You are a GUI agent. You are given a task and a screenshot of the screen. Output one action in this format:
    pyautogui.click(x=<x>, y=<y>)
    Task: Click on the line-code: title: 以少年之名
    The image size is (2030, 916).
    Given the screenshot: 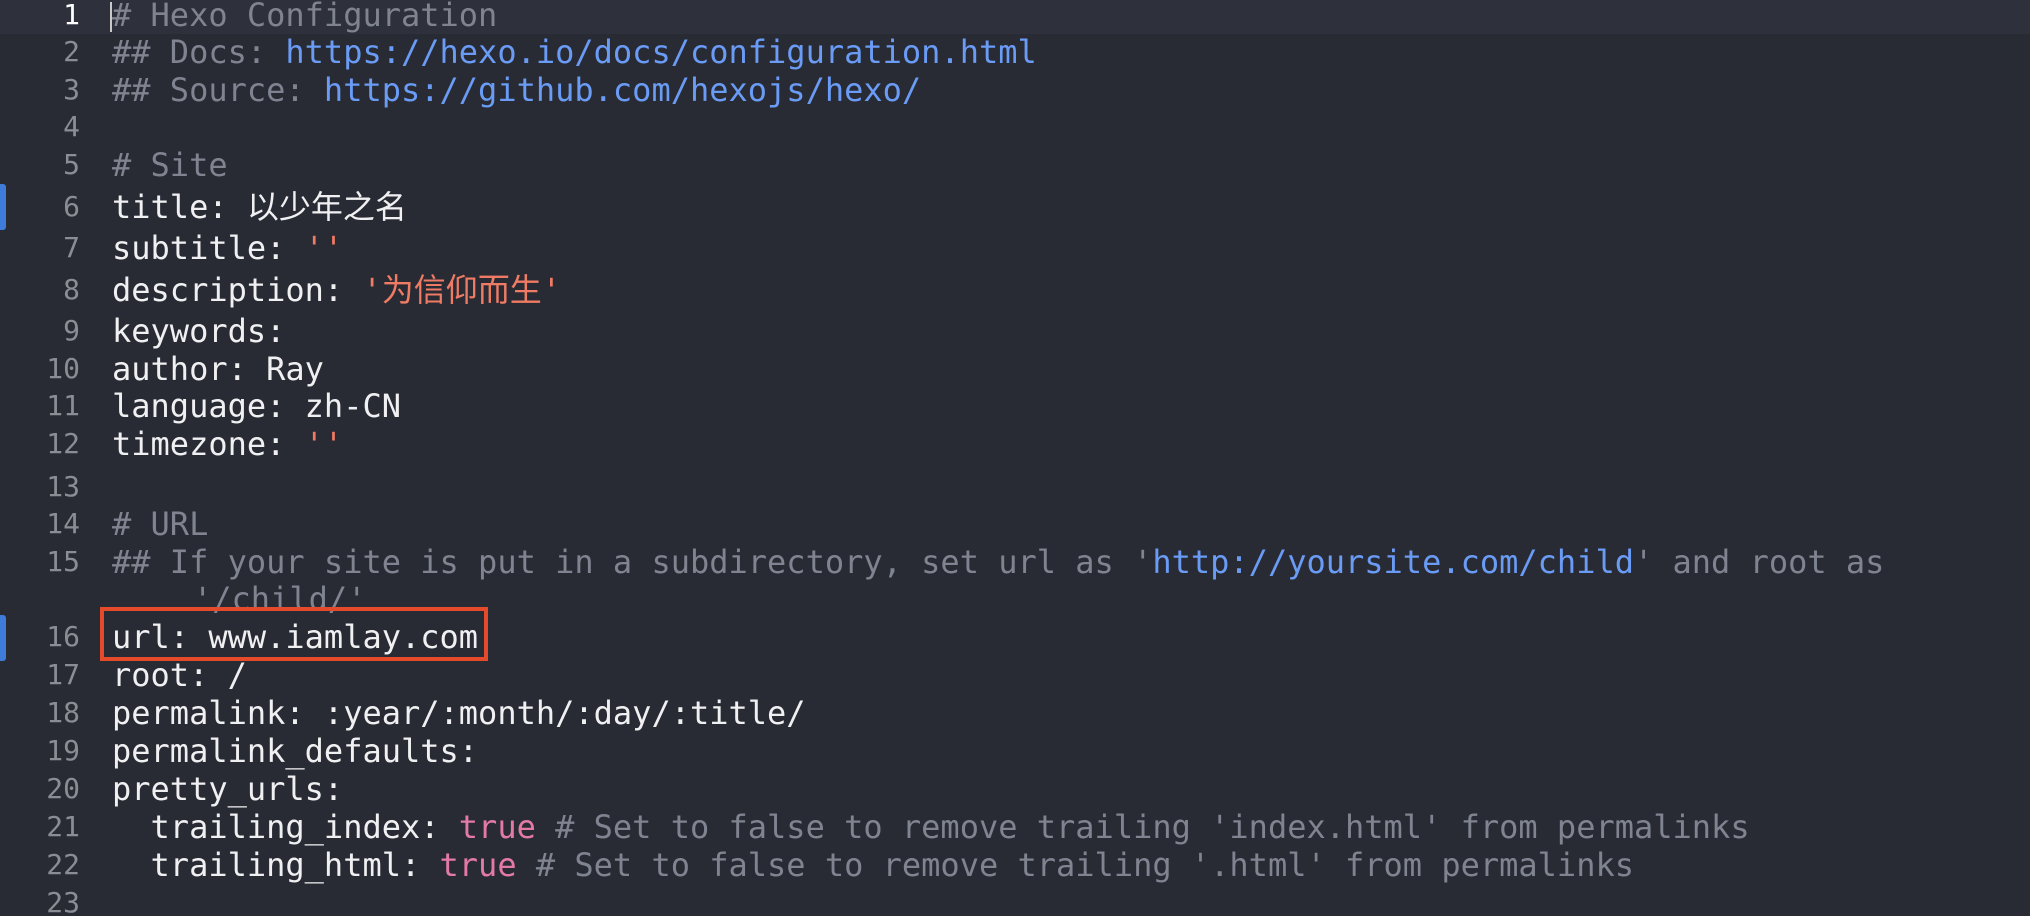 What is the action you would take?
    pyautogui.click(x=259, y=207)
    